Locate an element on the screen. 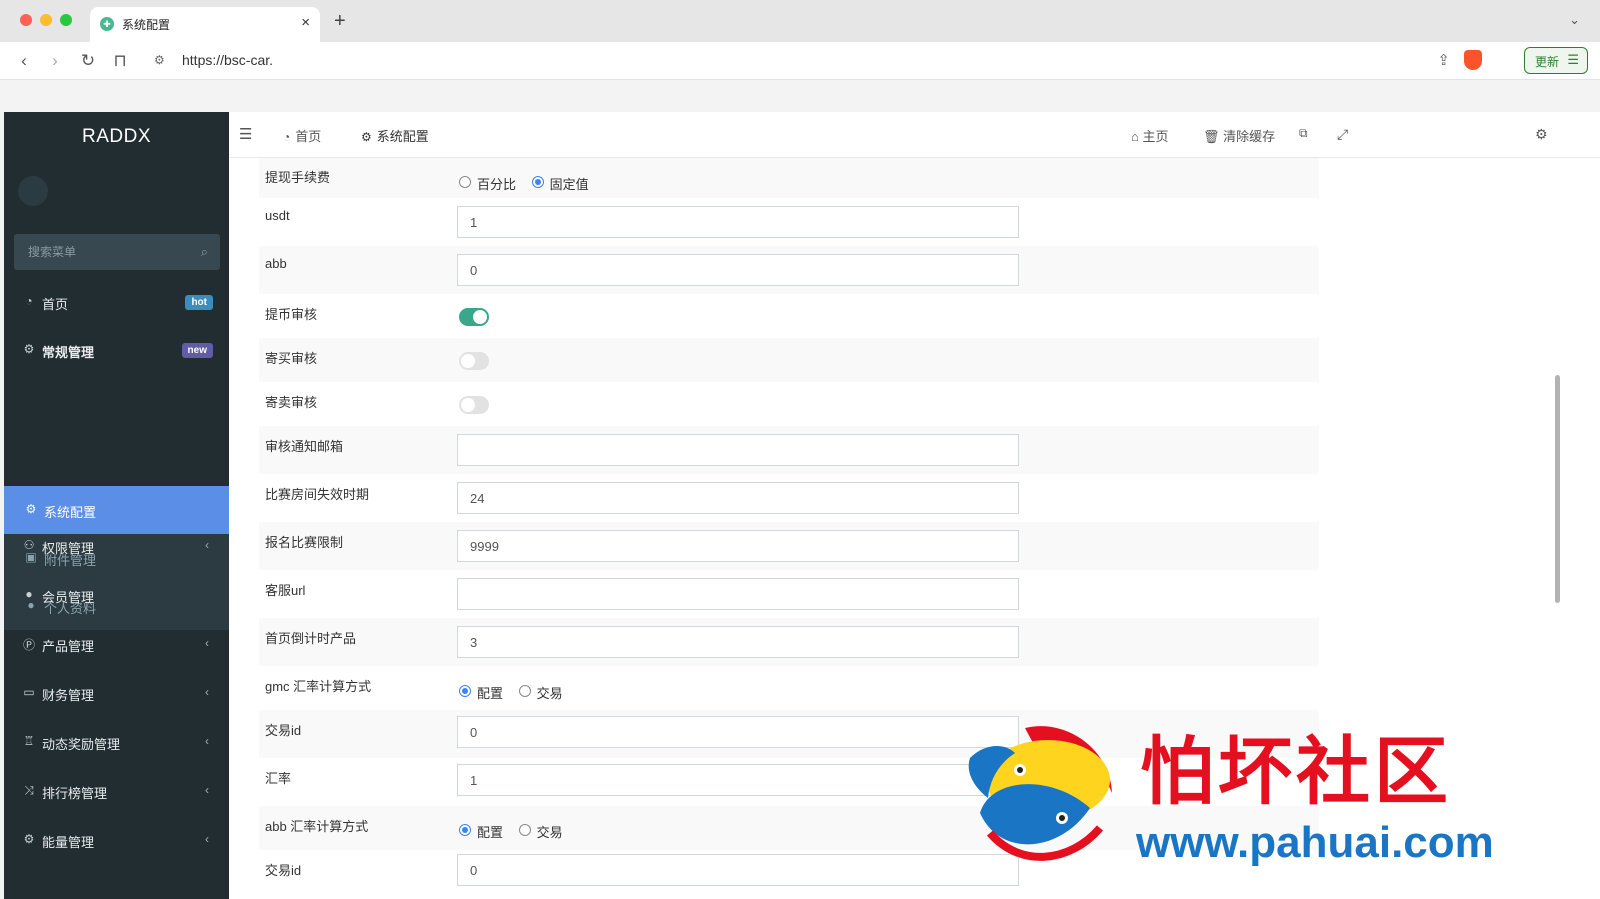  right-gutter is located at coordinates (1587, 528).